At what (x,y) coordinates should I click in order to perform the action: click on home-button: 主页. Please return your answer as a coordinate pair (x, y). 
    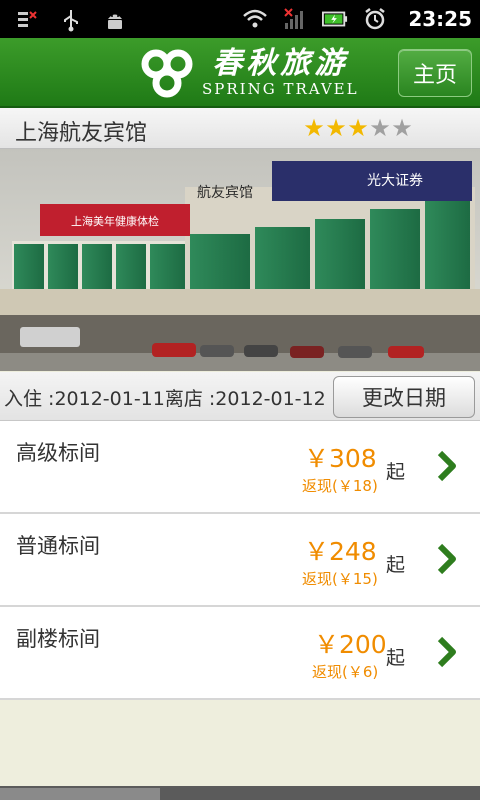
    Looking at the image, I should click on (435, 73).